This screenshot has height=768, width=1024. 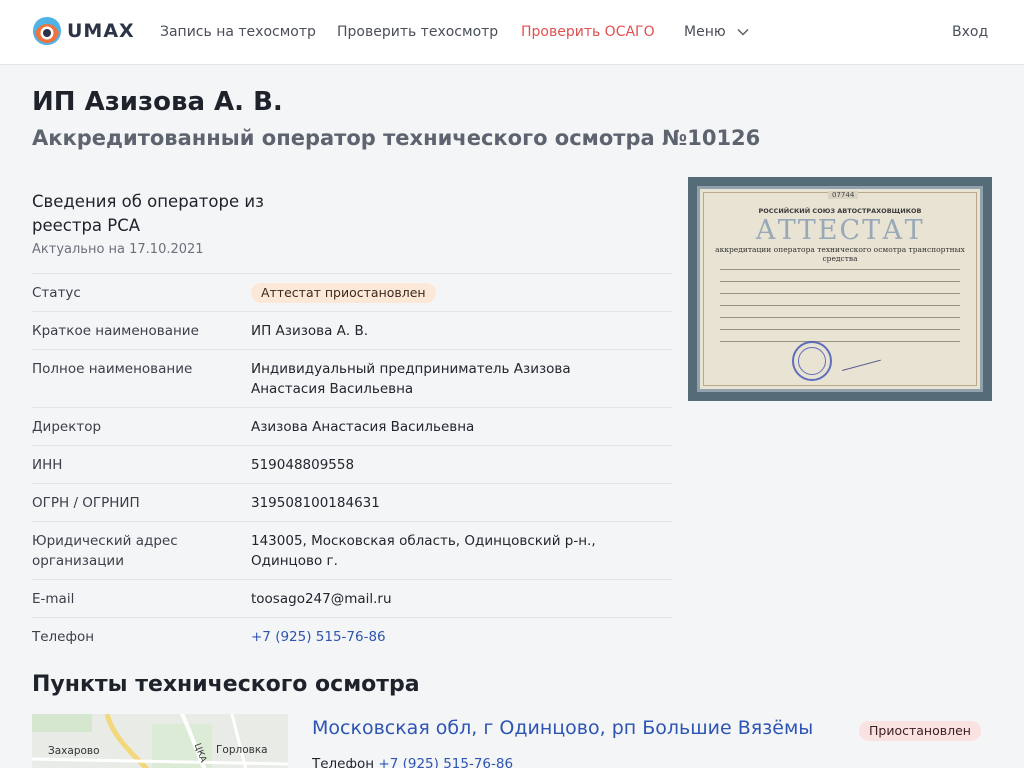 I want to click on signature-mark, so click(x=860, y=360).